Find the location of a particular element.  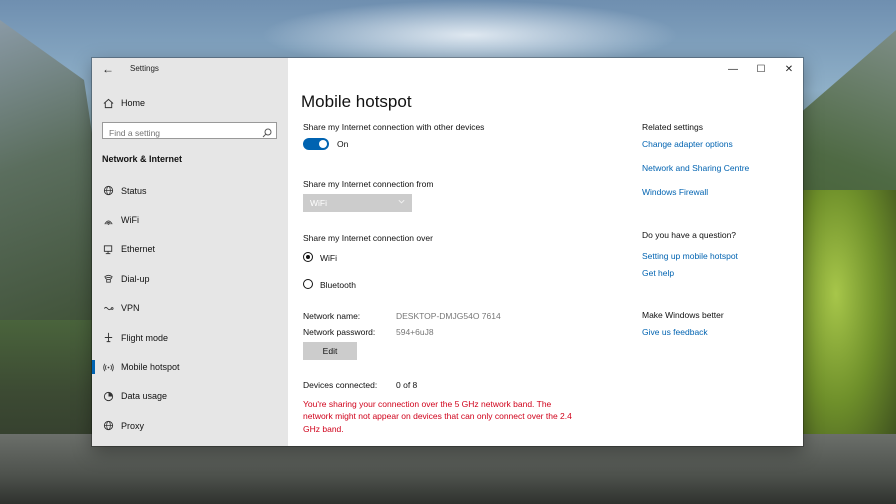

share-from-dropdown: WiFi is located at coordinates (357, 203).